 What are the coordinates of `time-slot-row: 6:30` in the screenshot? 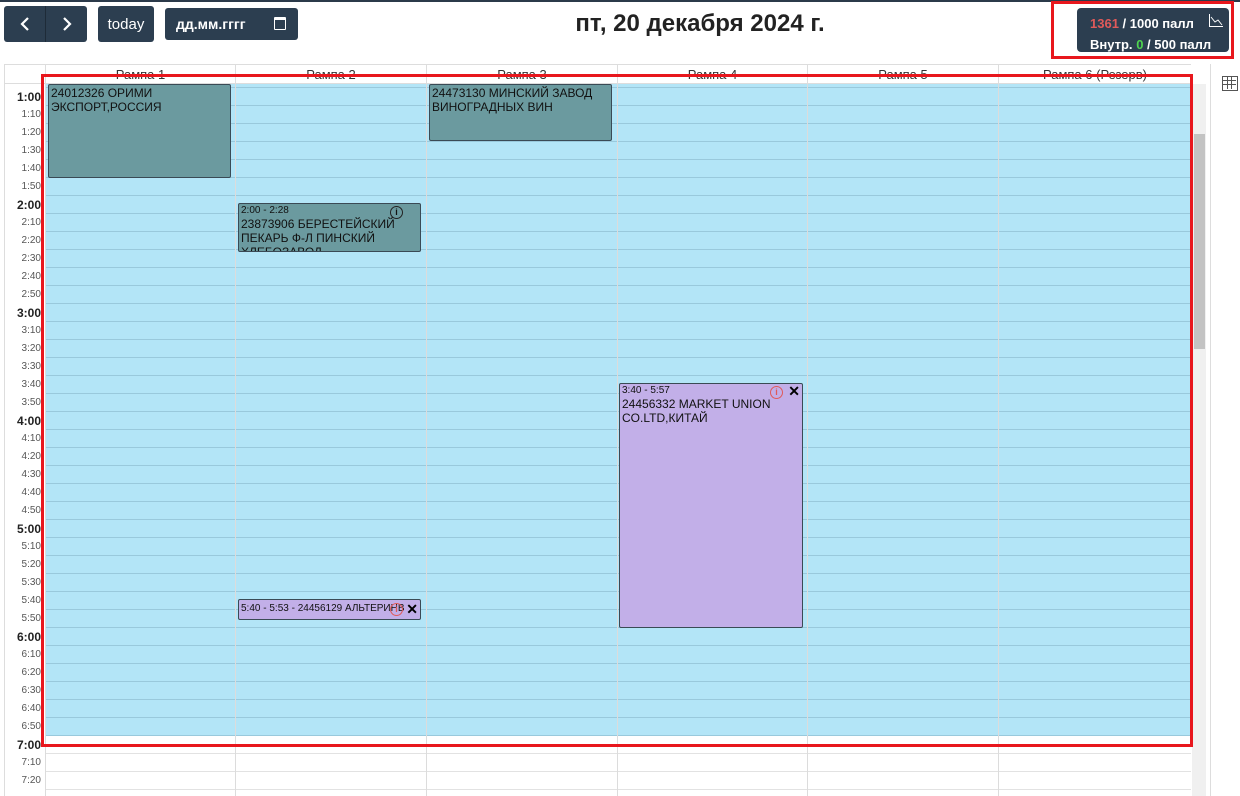 It's located at (598, 691).